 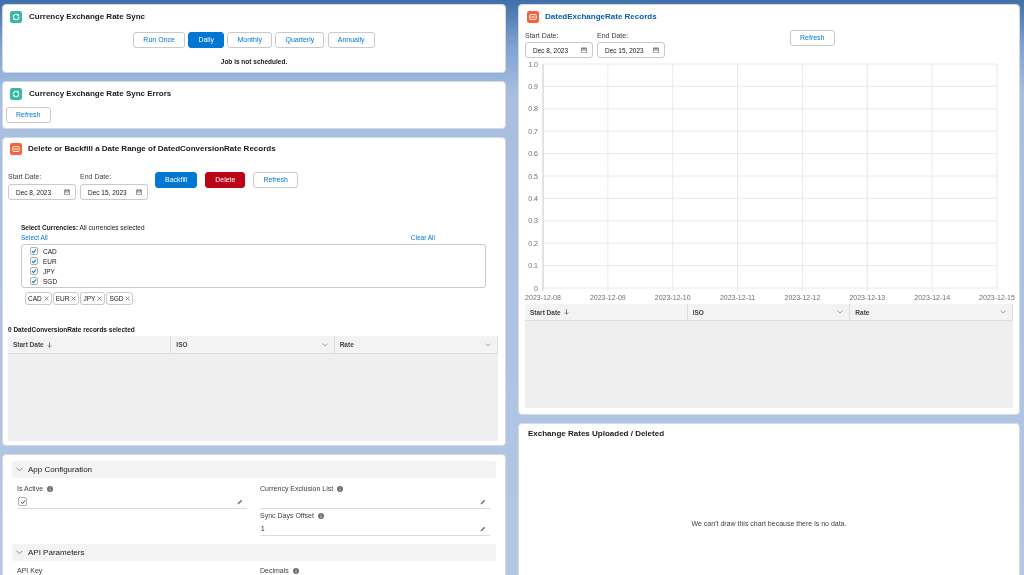 I want to click on section-header: App Configuration, so click(x=254, y=469).